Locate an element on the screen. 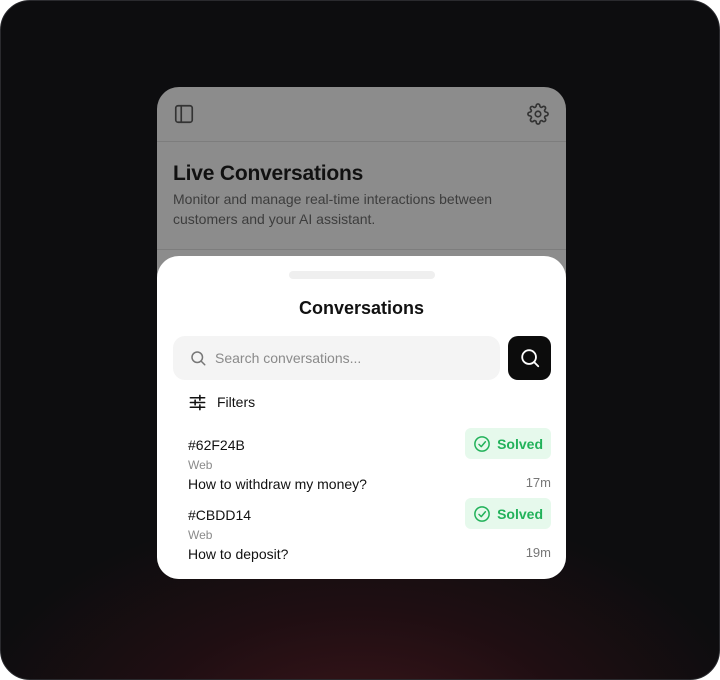 The height and width of the screenshot is (680, 720). conversation-id: #62F24B is located at coordinates (216, 445).